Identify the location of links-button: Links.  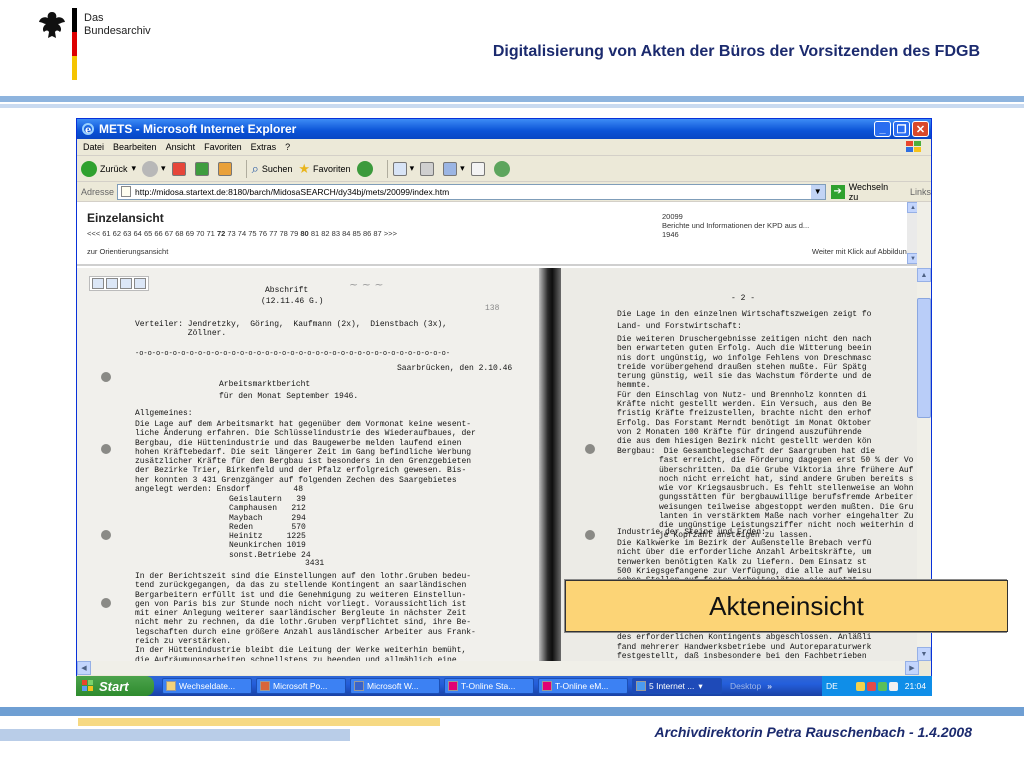
(920, 192).